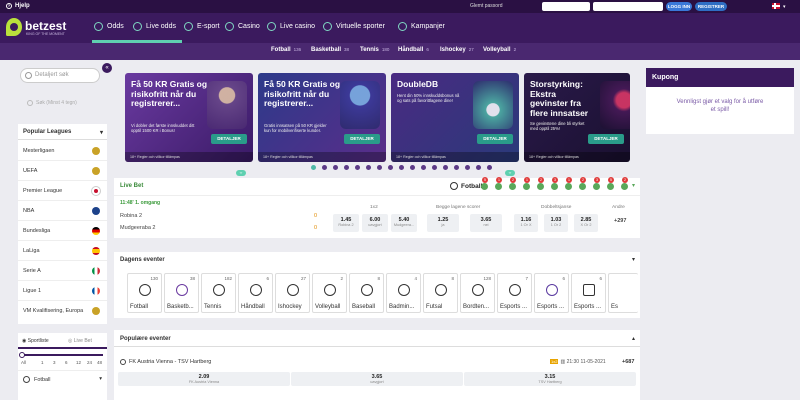 The width and height of the screenshot is (800, 400). What do you see at coordinates (61, 355) in the screenshot?
I see `time-filter-slider` at bounding box center [61, 355].